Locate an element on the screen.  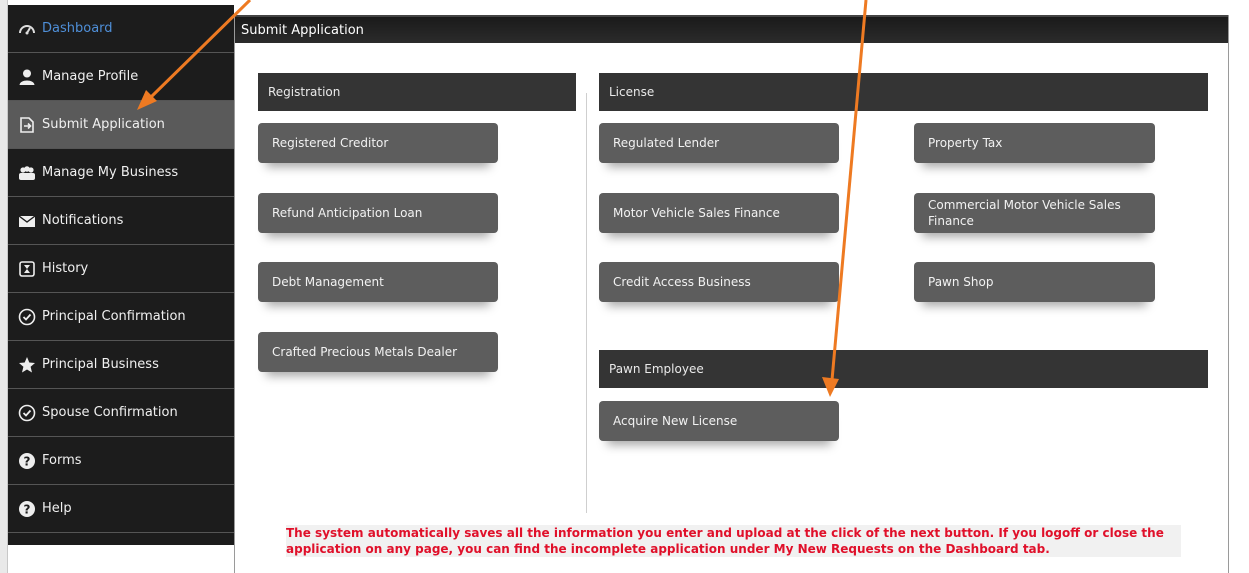
sidebar-item-label: Dashboard is located at coordinates (77, 28).